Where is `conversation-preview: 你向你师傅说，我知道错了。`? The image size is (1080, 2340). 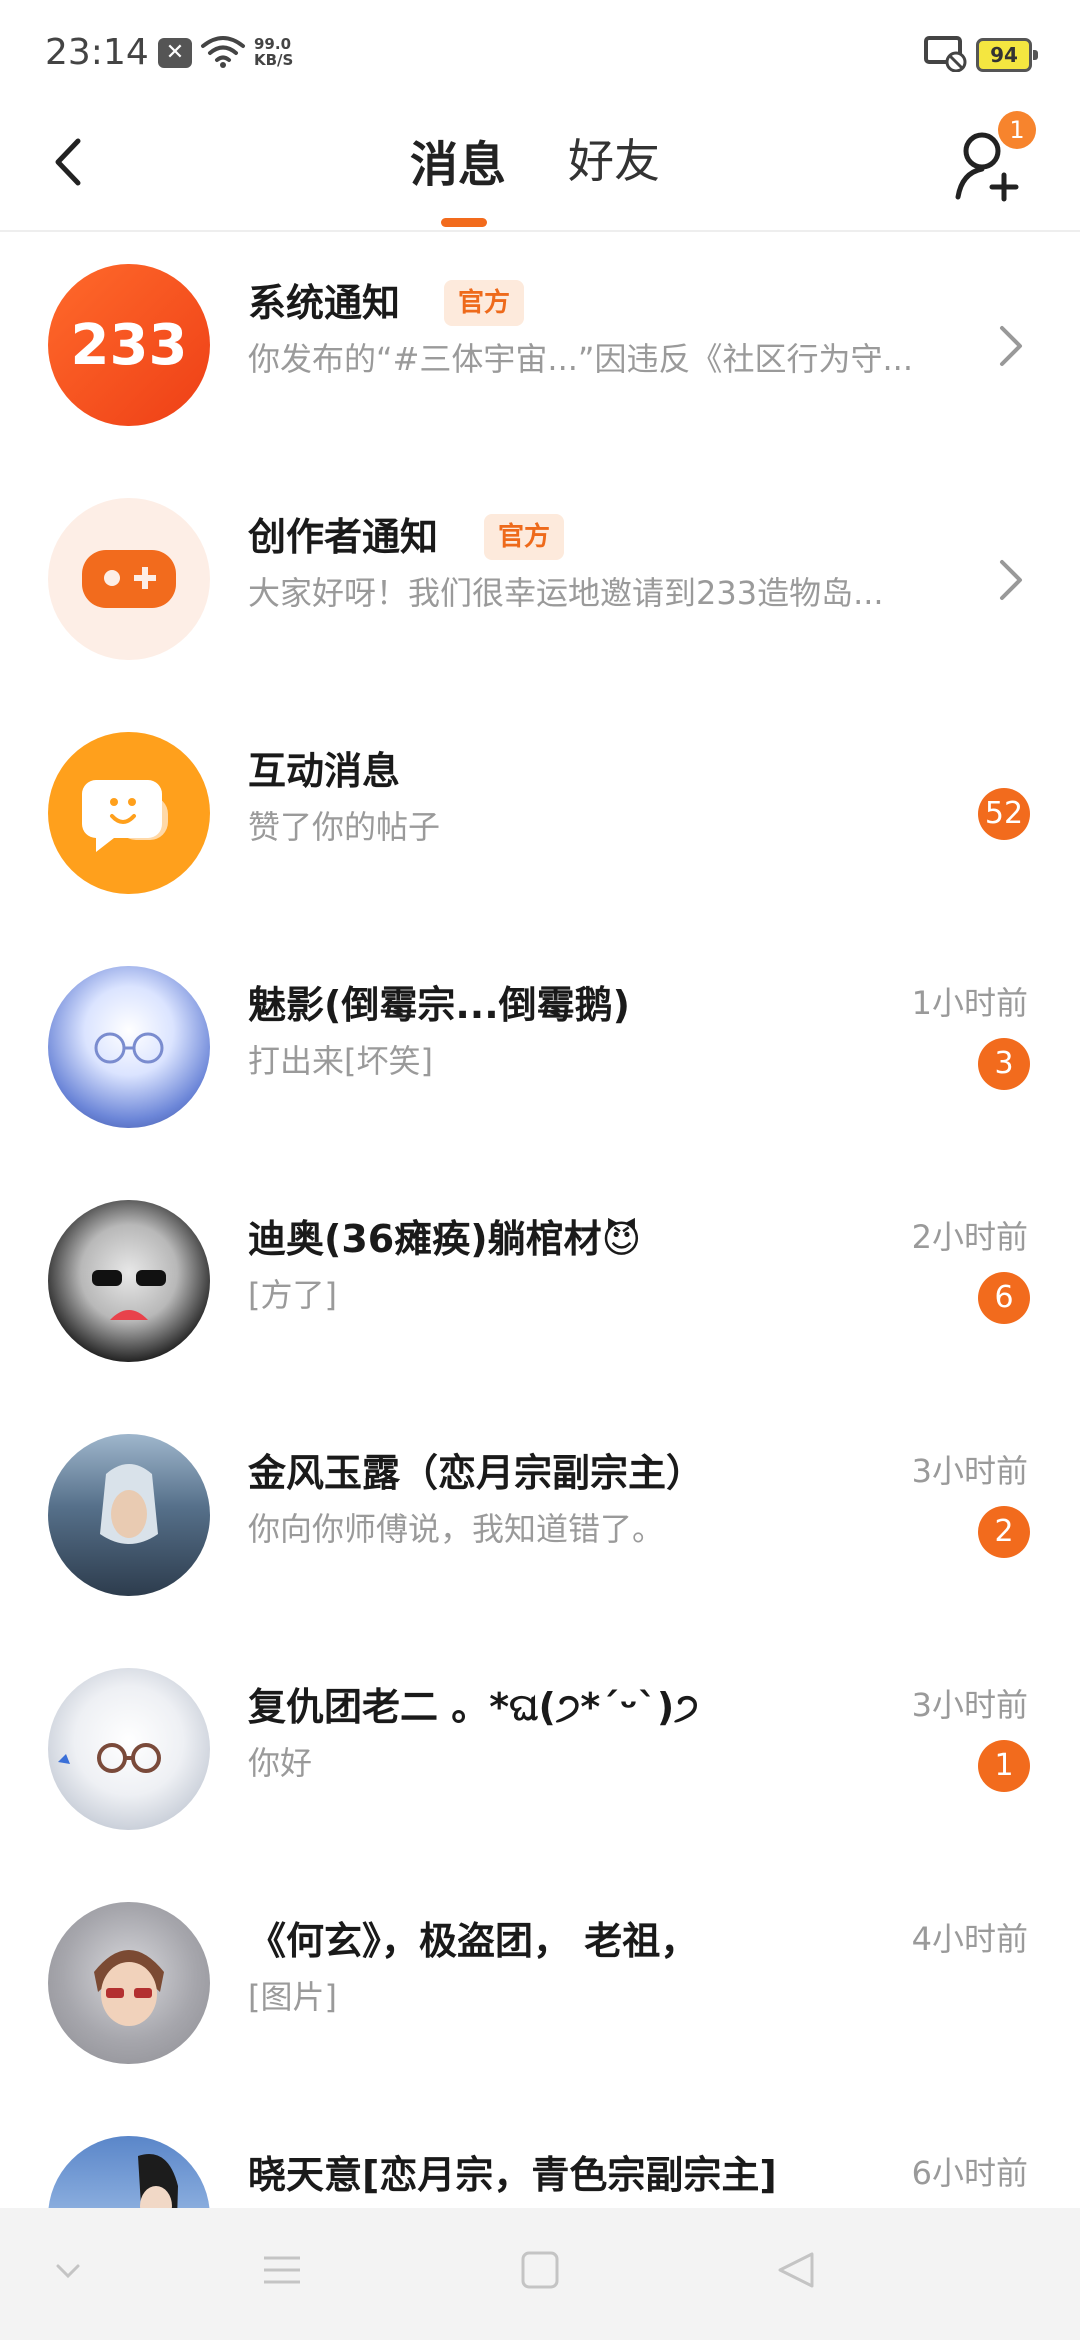
conversation-preview: 你向你师傅说，我知道错了。 is located at coordinates (456, 1529).